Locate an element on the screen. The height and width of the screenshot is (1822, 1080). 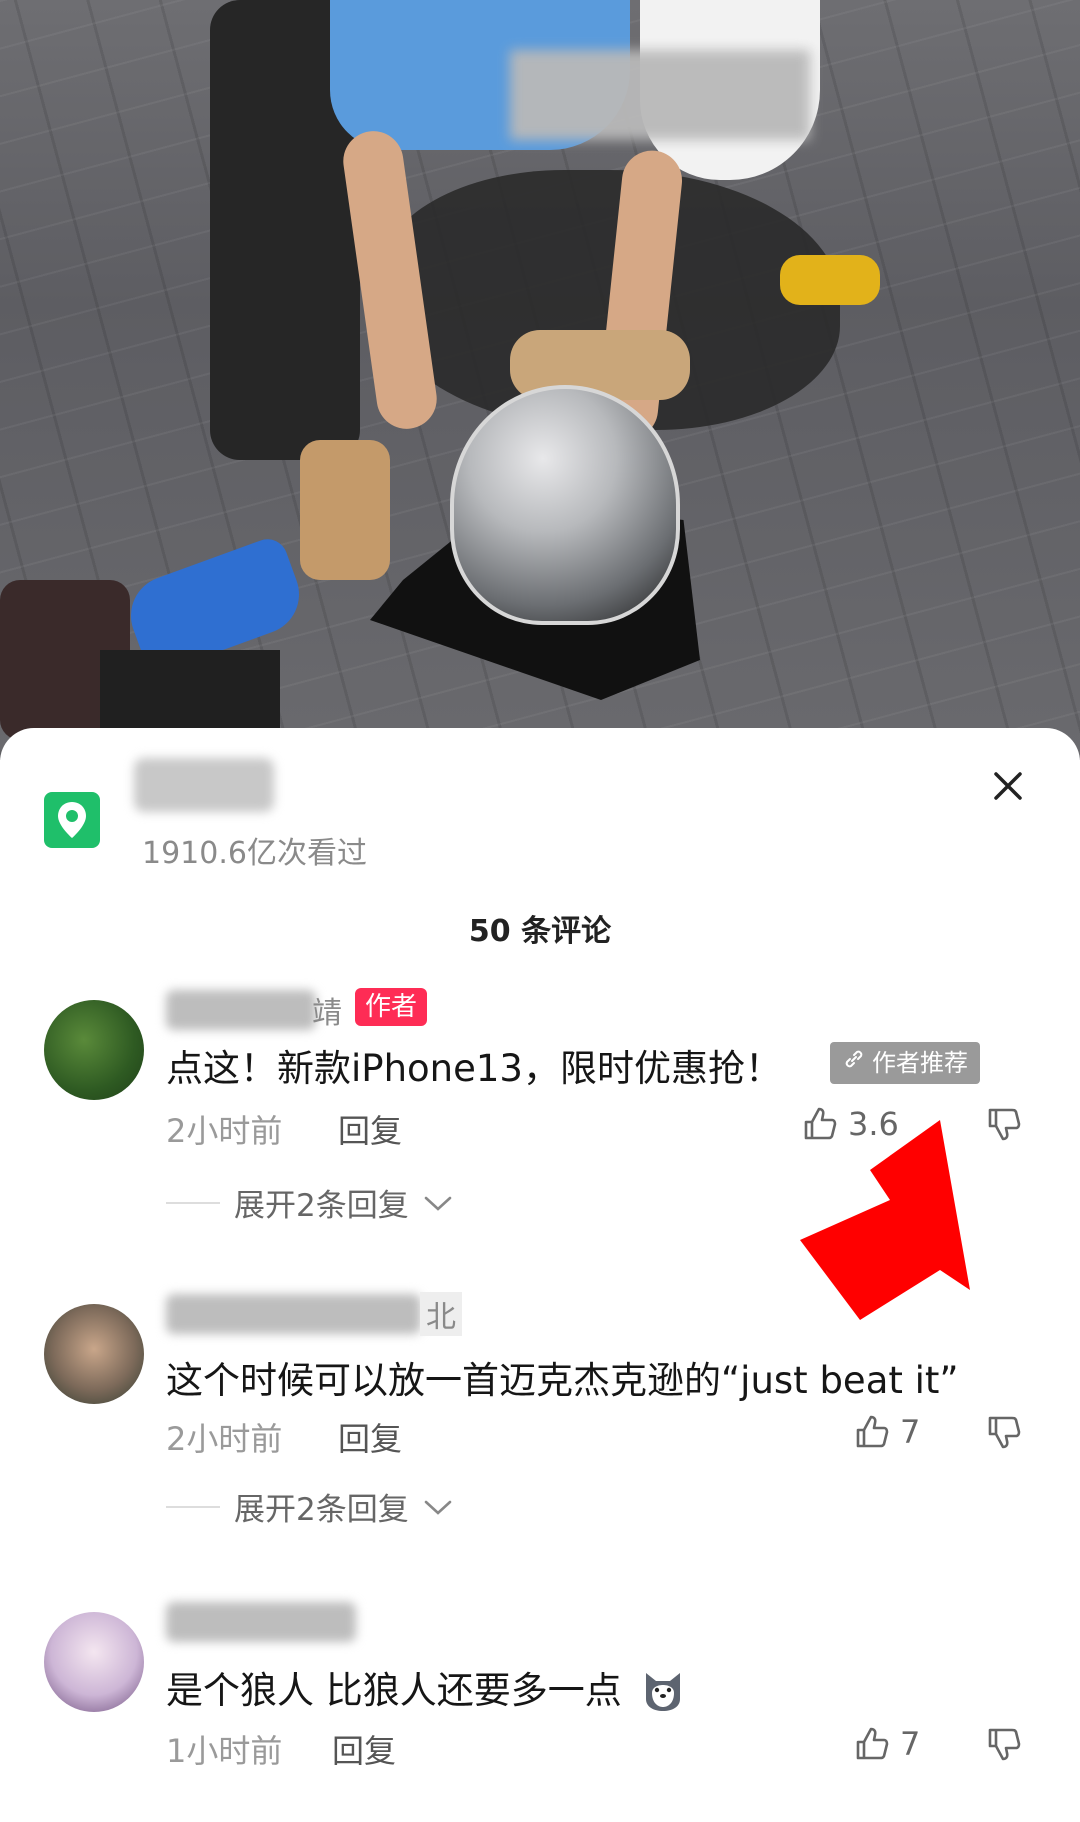
comment-text: 是个狼人 比狼人还要多一点 is located at coordinates (427, 1691).